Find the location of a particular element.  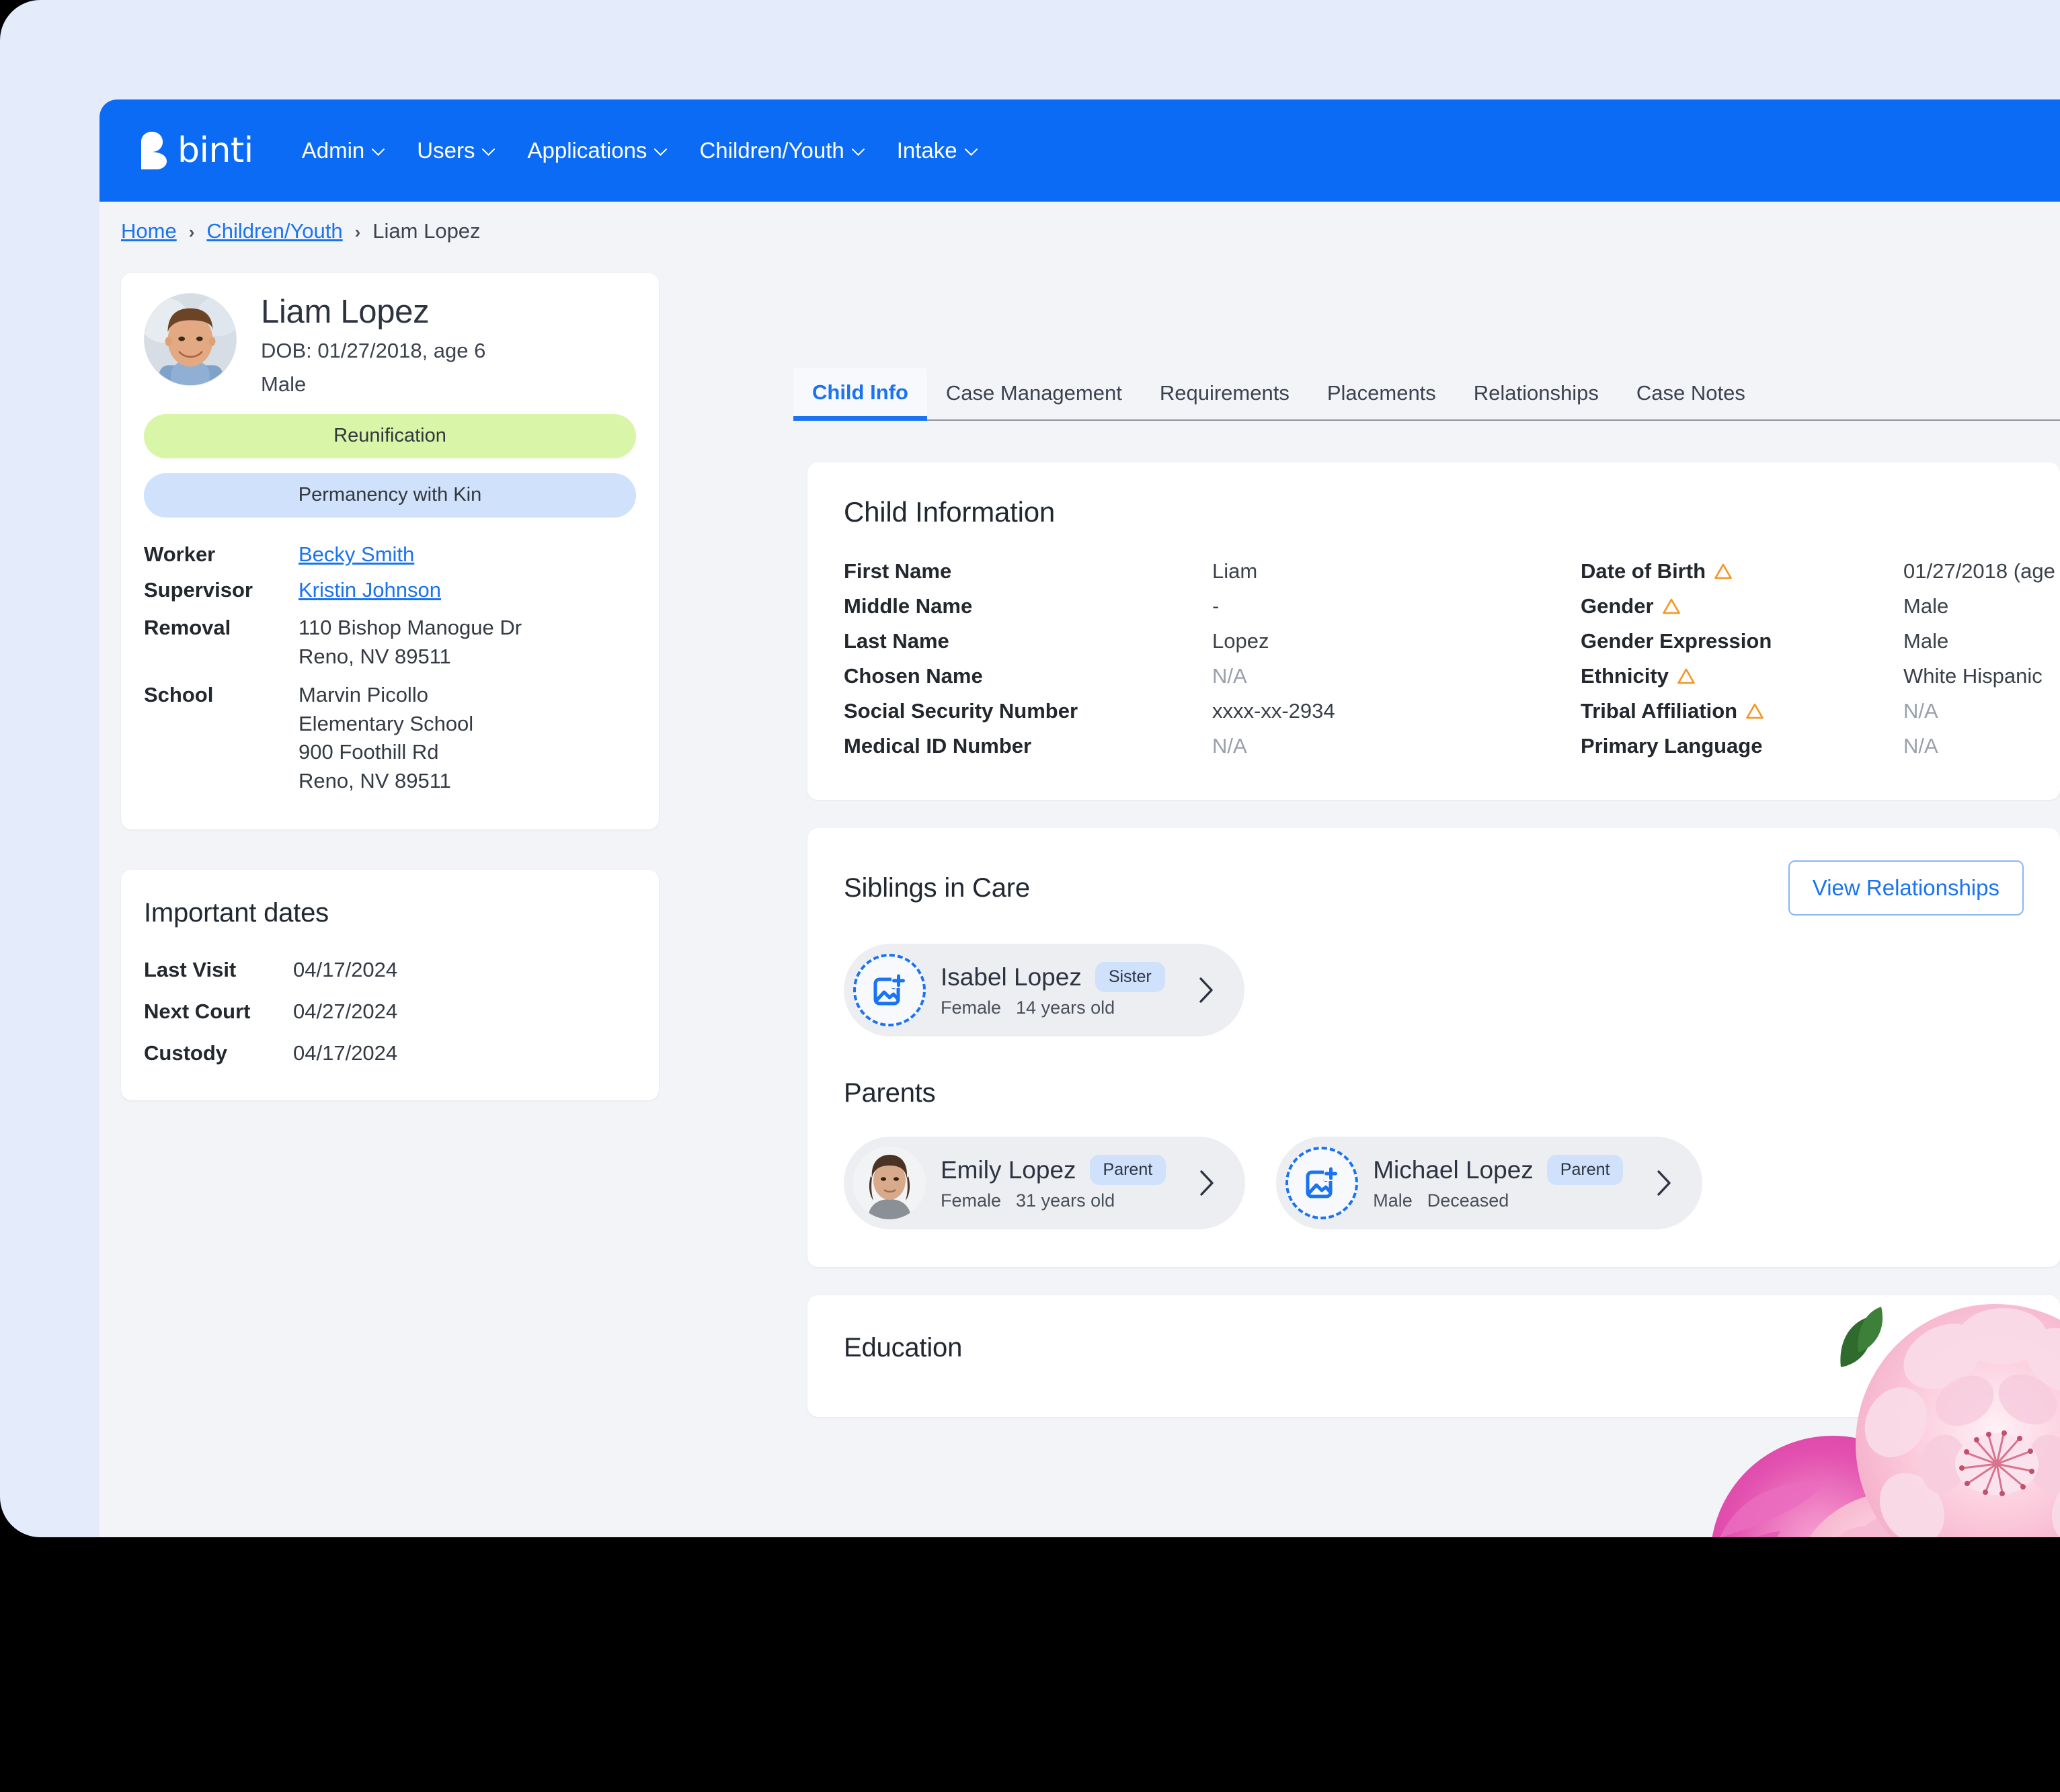

field-value-primary-language: N/A is located at coordinates (1920, 746).